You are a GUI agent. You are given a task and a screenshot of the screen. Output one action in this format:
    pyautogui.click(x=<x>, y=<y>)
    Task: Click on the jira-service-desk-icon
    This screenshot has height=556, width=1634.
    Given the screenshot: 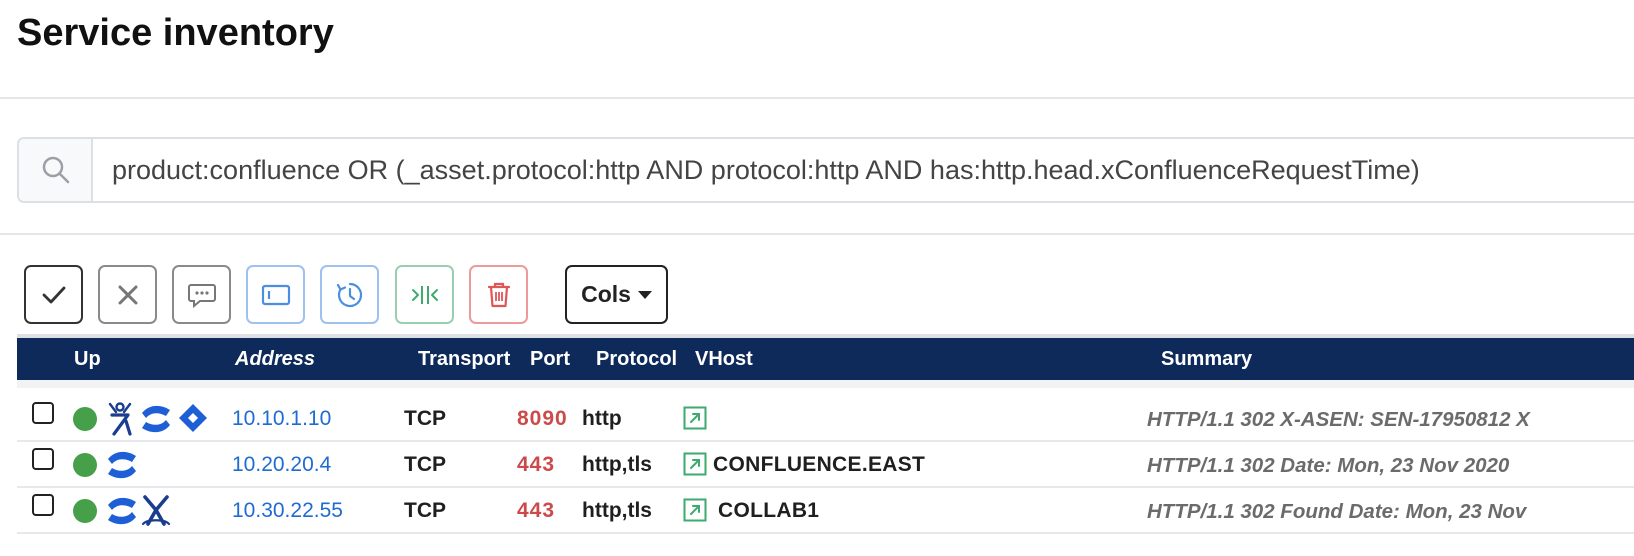 What is the action you would take?
    pyautogui.click(x=120, y=419)
    